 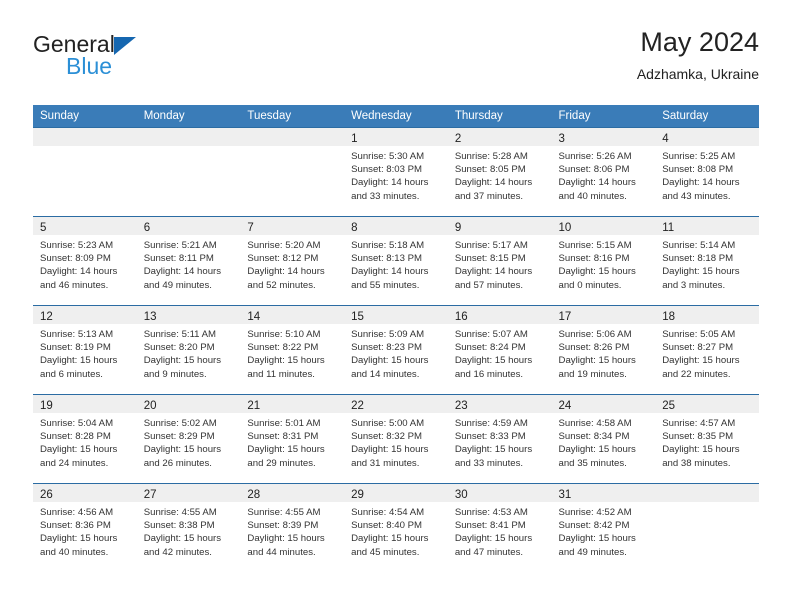 What do you see at coordinates (698, 437) in the screenshot?
I see `sunset-text: Sunset: 8:35 PM` at bounding box center [698, 437].